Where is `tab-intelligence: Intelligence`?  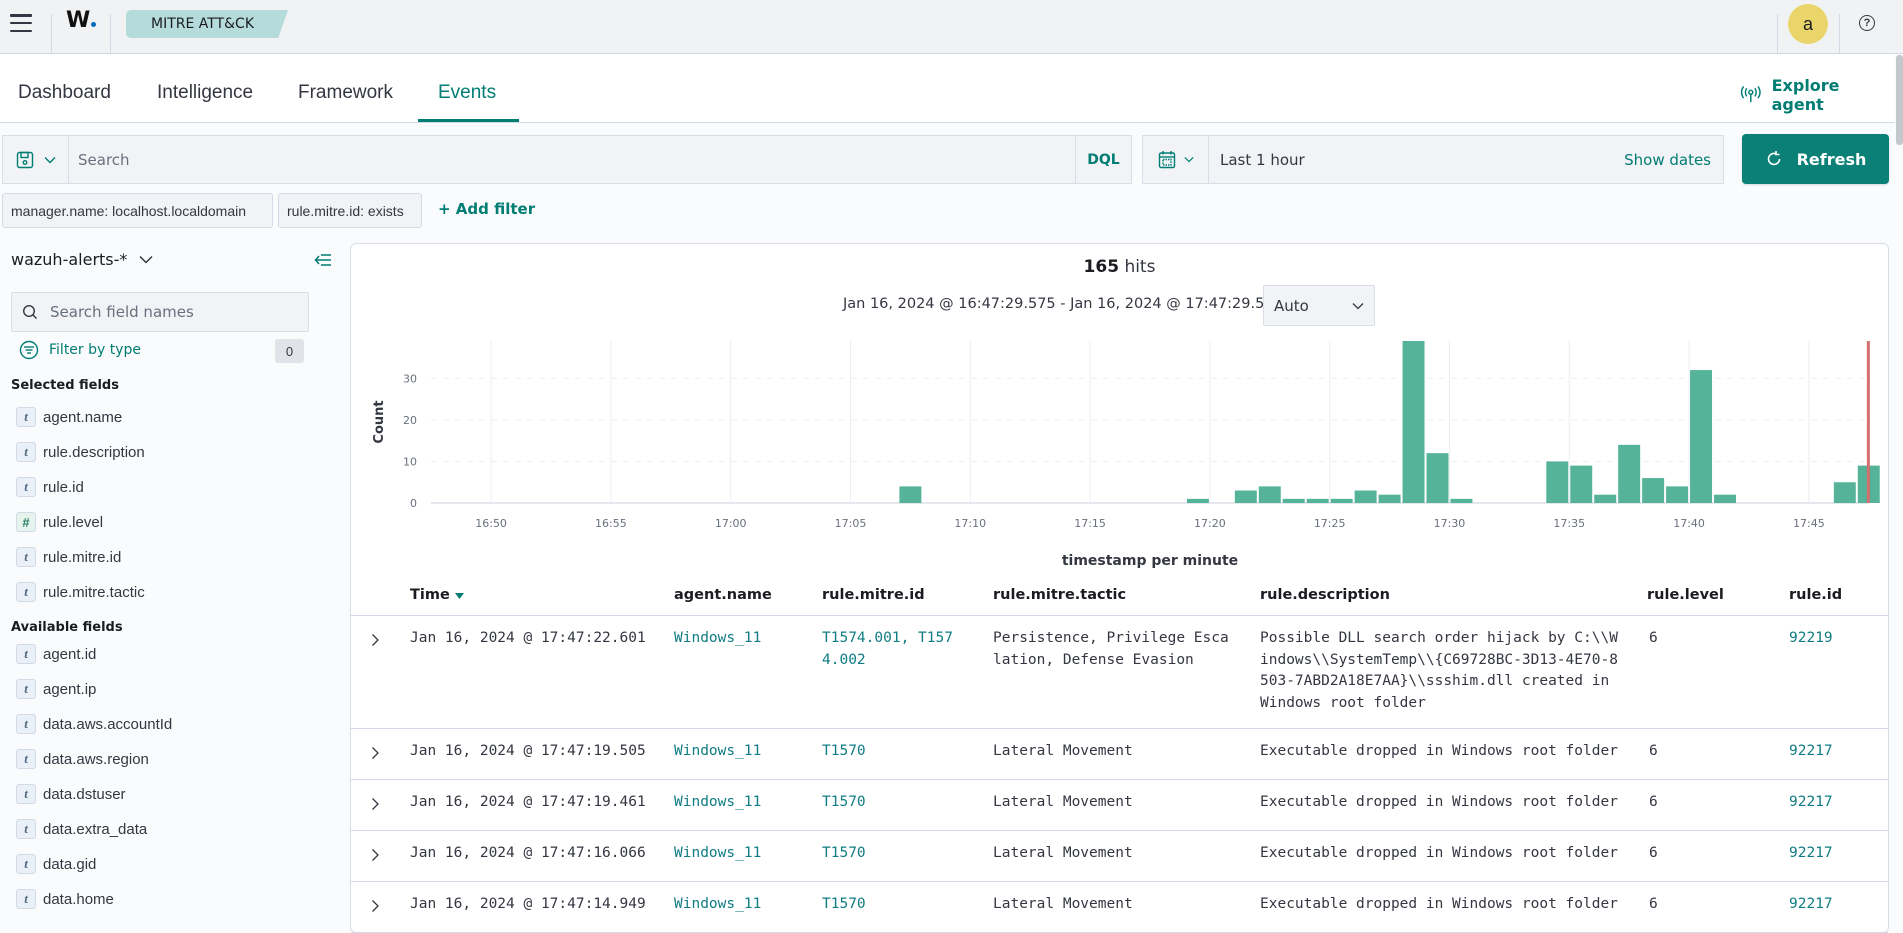 tab-intelligence: Intelligence is located at coordinates (205, 93).